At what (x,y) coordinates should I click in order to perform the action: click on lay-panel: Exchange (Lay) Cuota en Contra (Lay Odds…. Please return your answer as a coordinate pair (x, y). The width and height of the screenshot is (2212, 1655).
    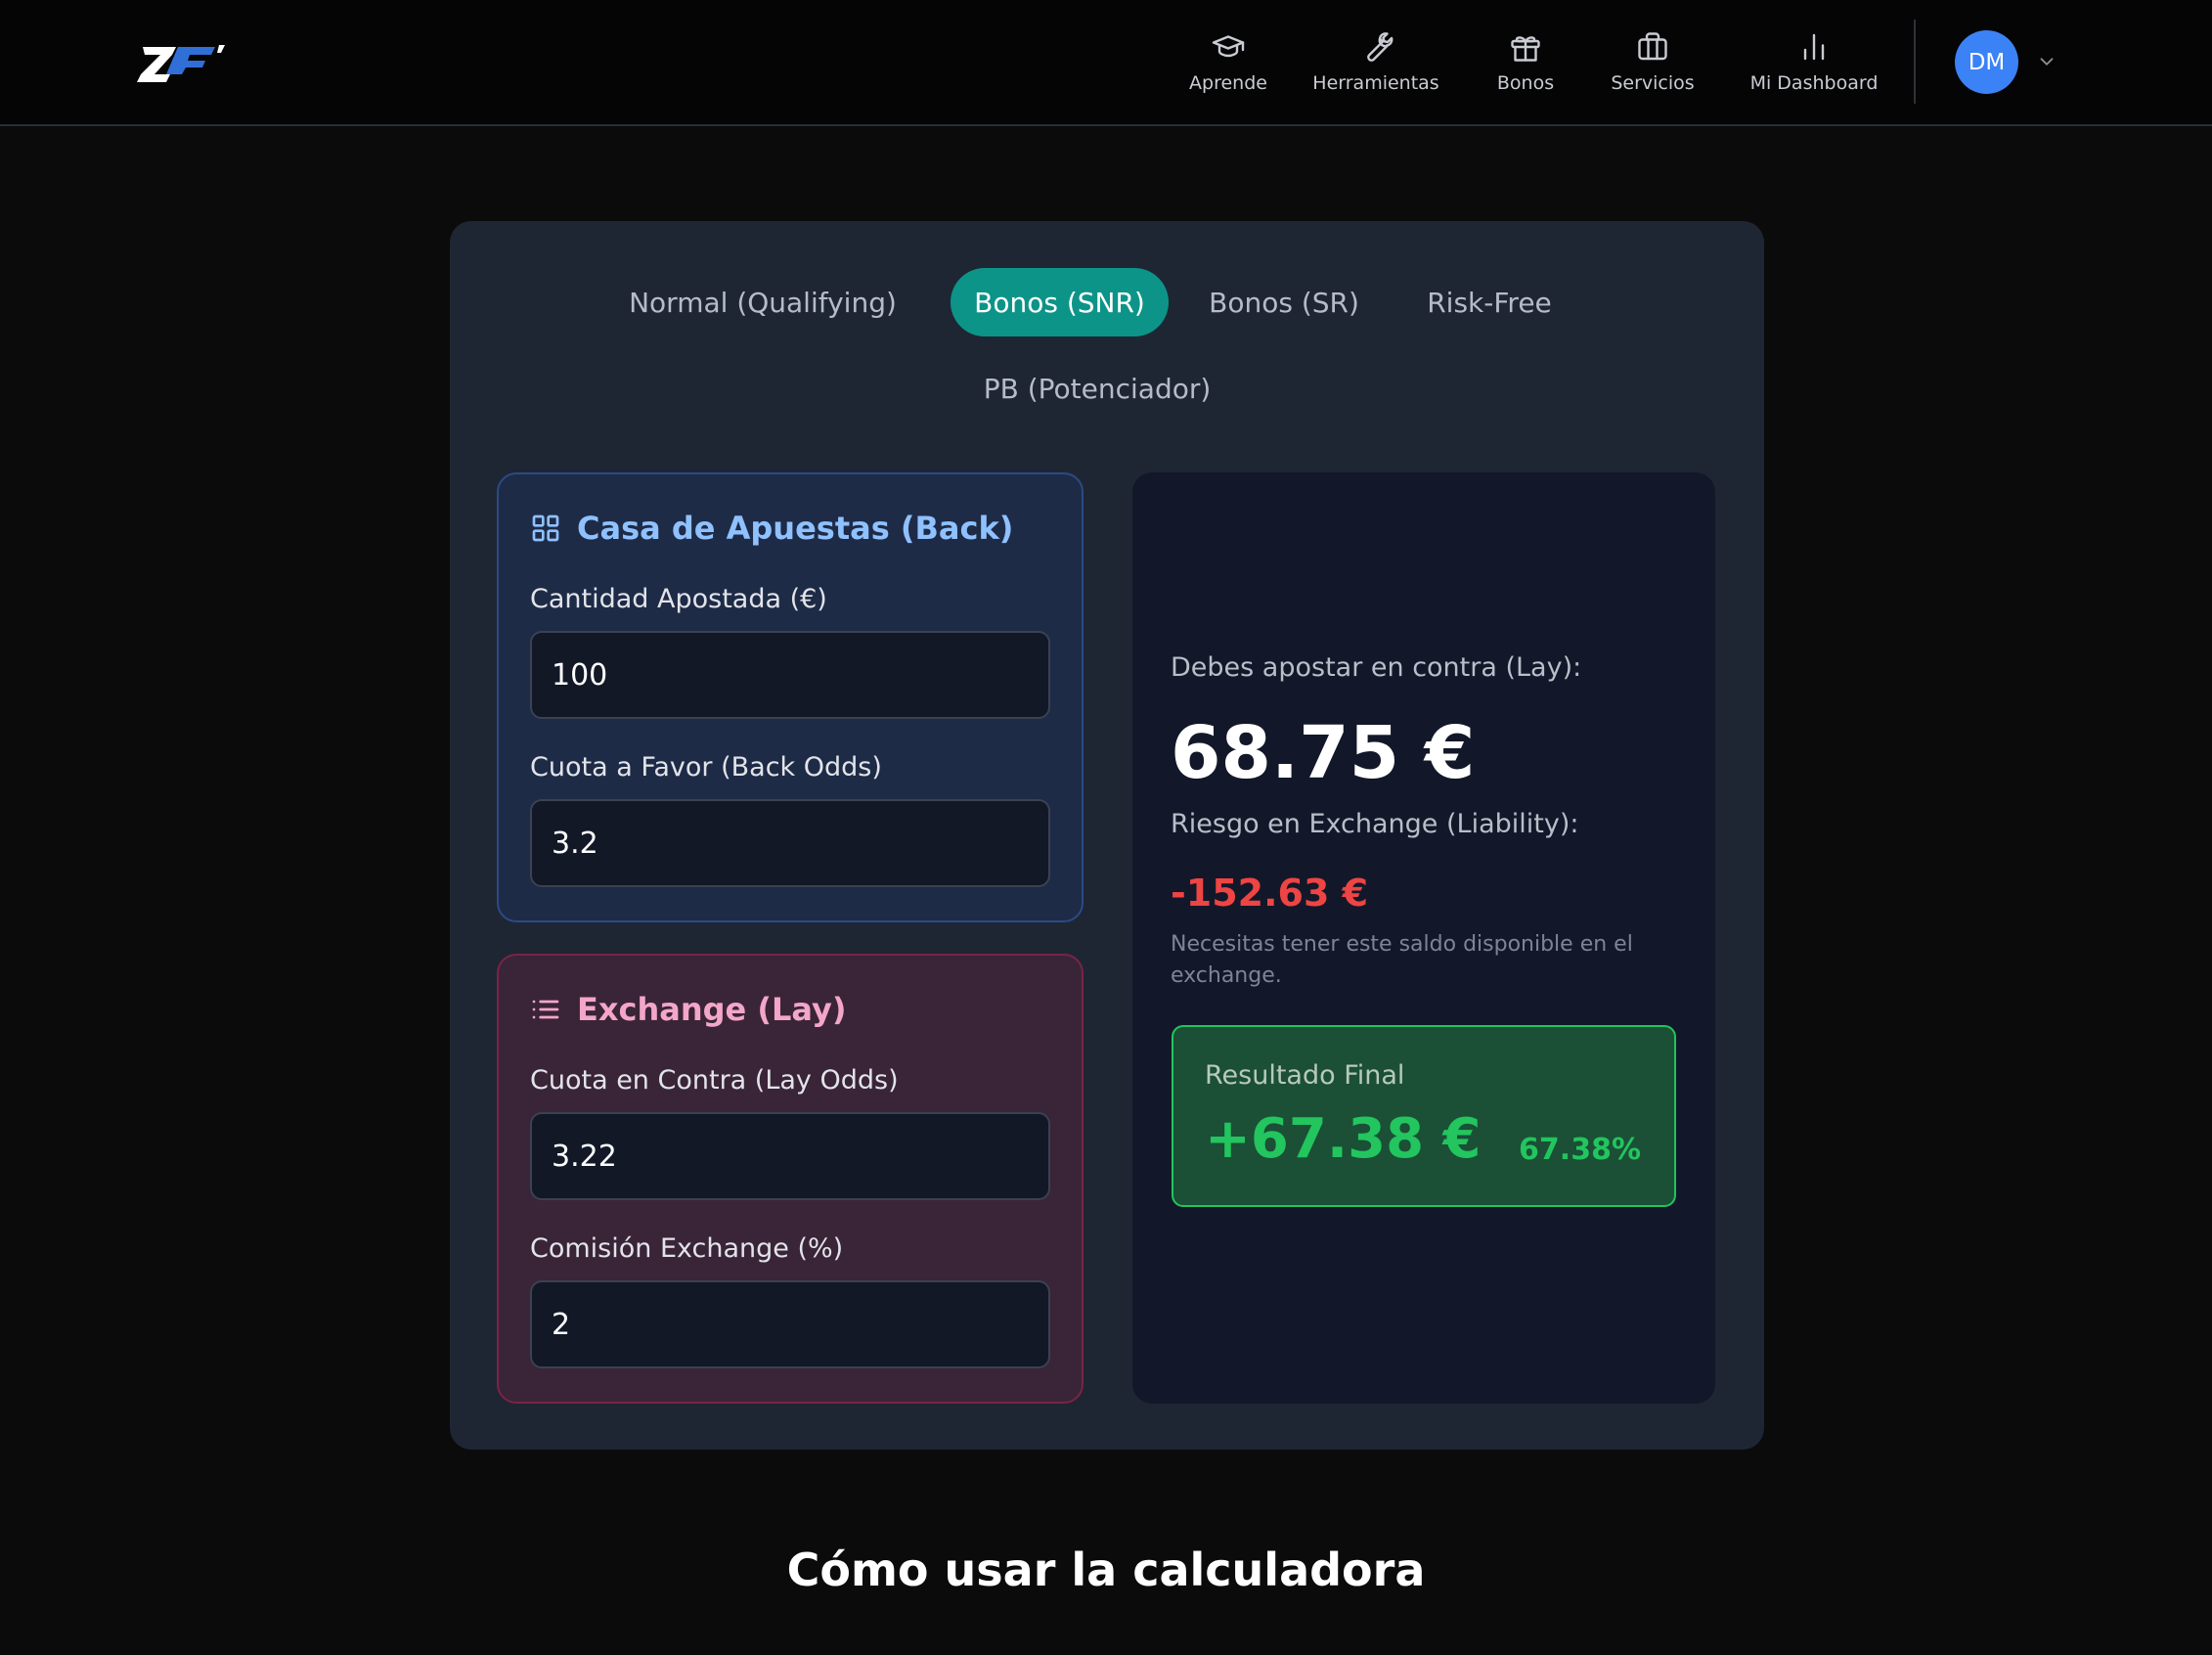
    Looking at the image, I should click on (790, 1179).